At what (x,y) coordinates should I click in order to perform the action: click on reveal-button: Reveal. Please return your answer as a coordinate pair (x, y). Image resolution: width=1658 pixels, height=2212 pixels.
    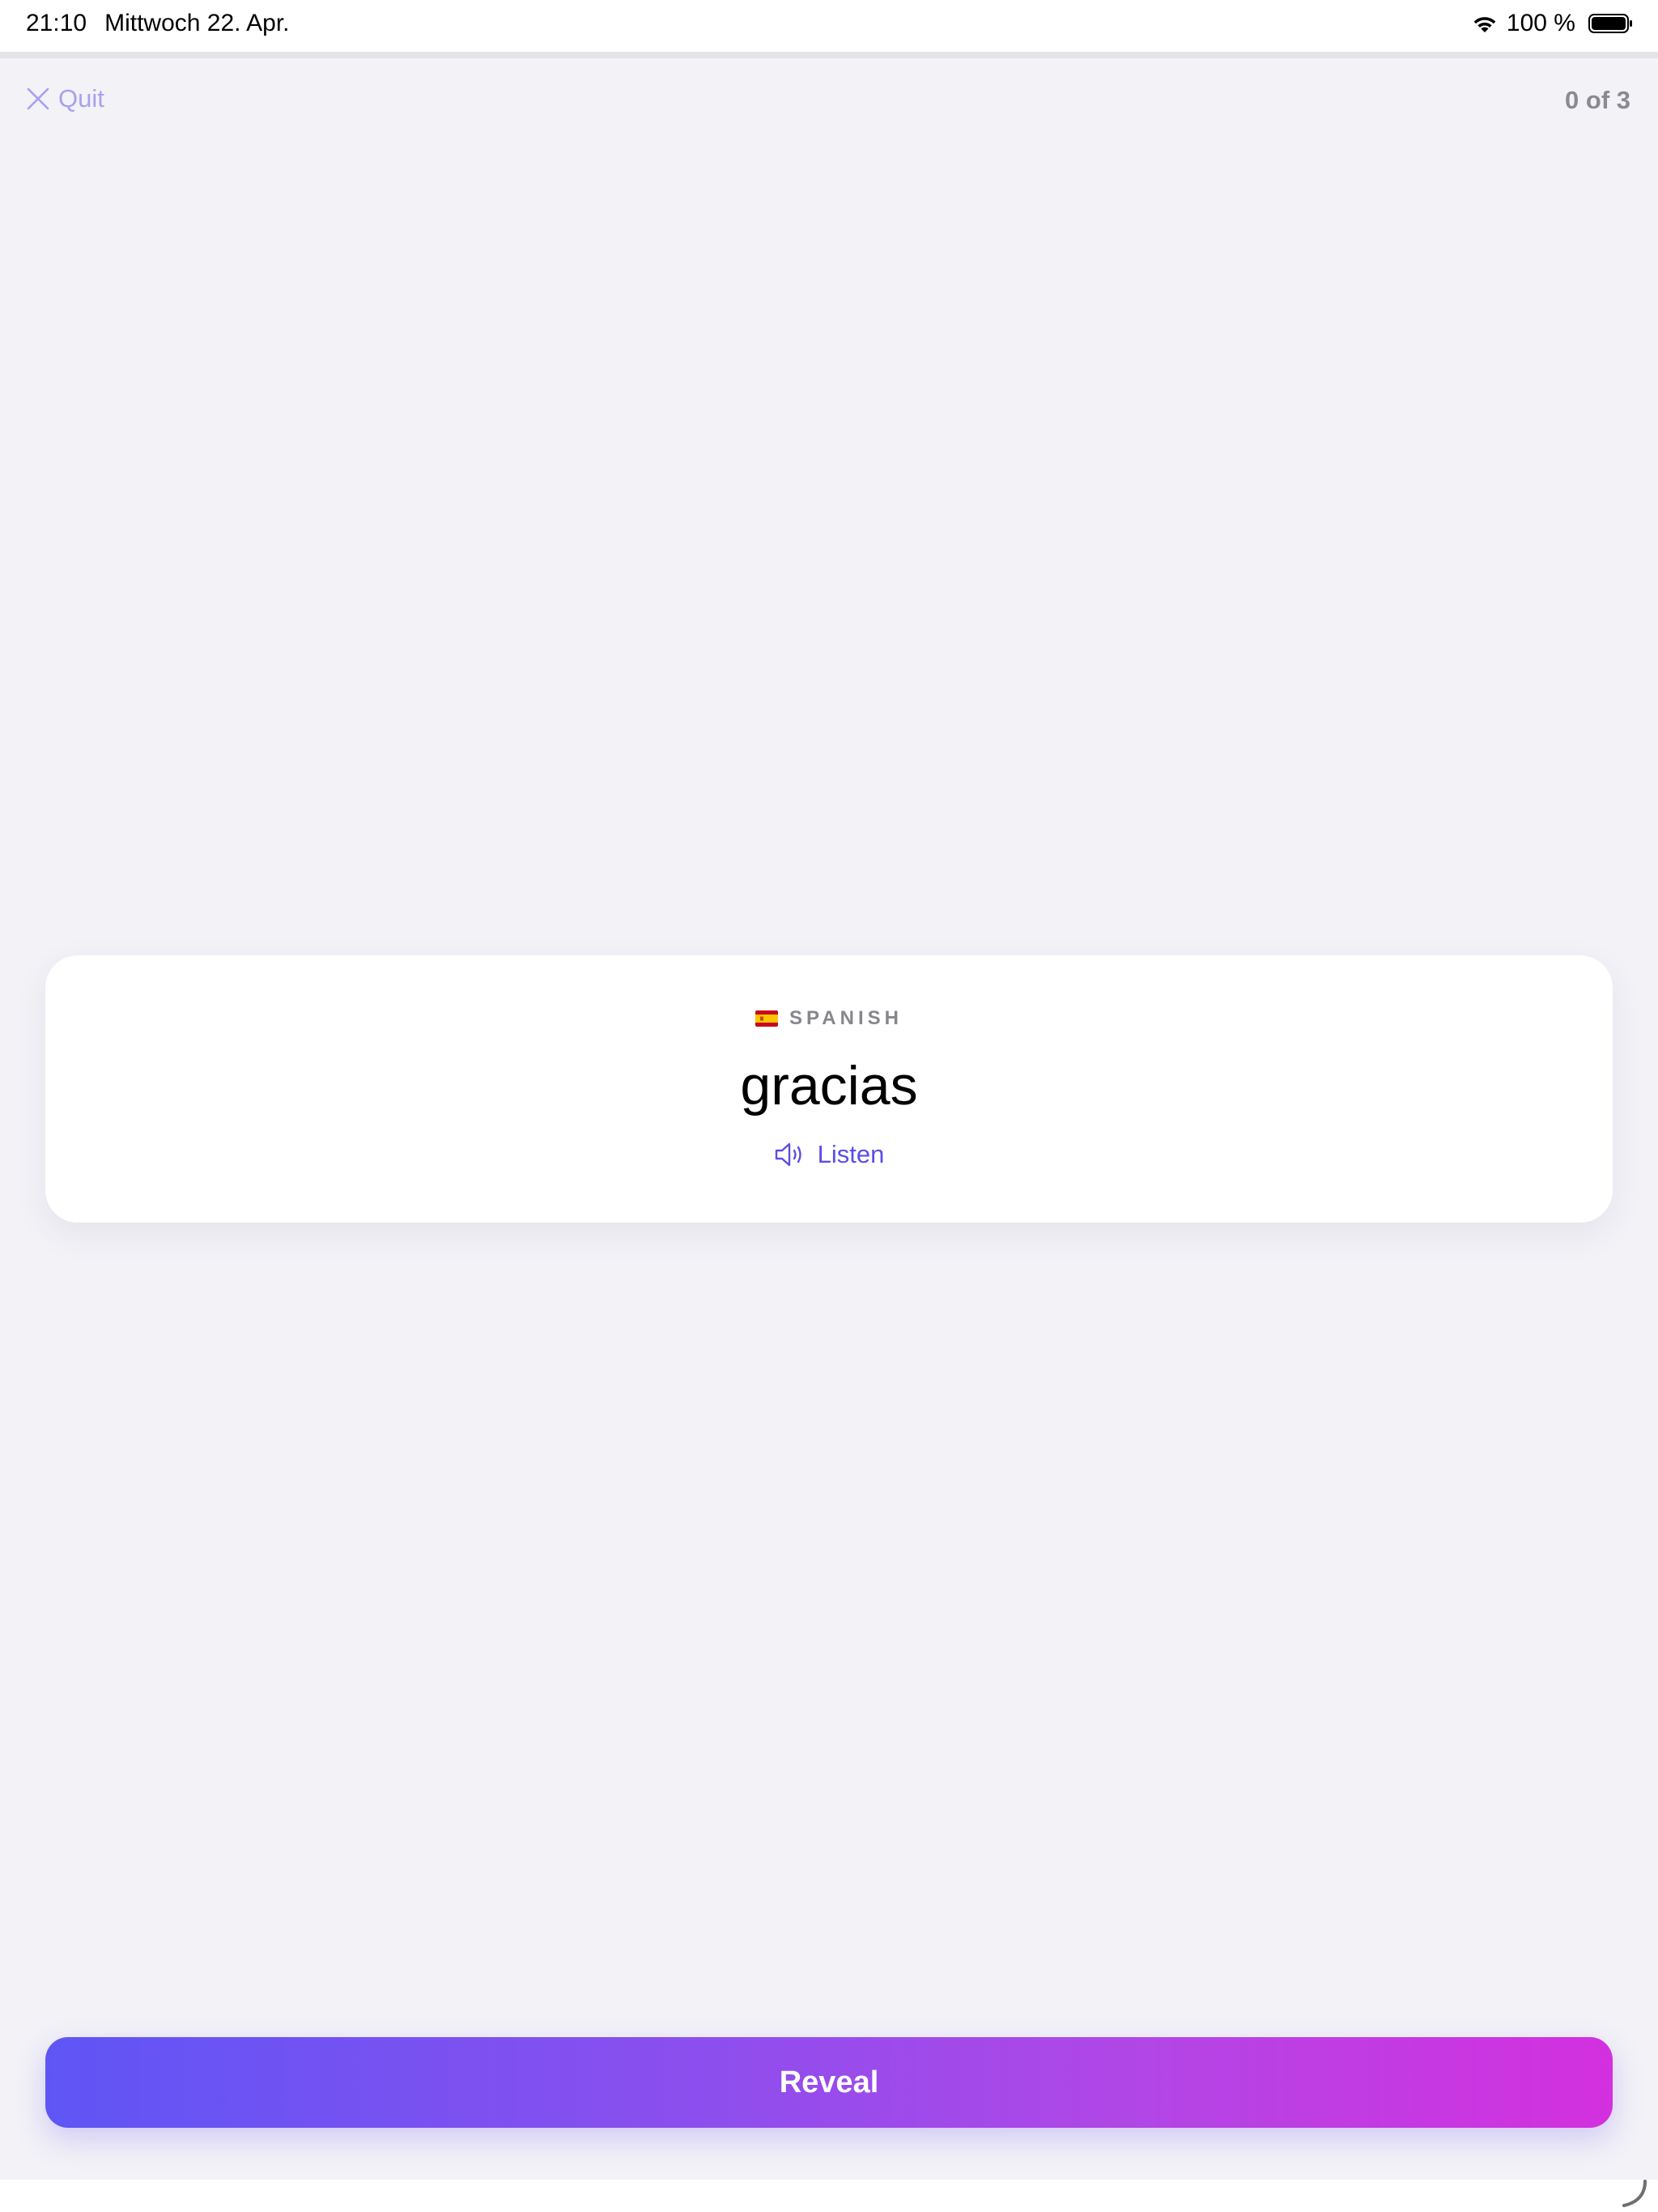
    Looking at the image, I should click on (829, 2082).